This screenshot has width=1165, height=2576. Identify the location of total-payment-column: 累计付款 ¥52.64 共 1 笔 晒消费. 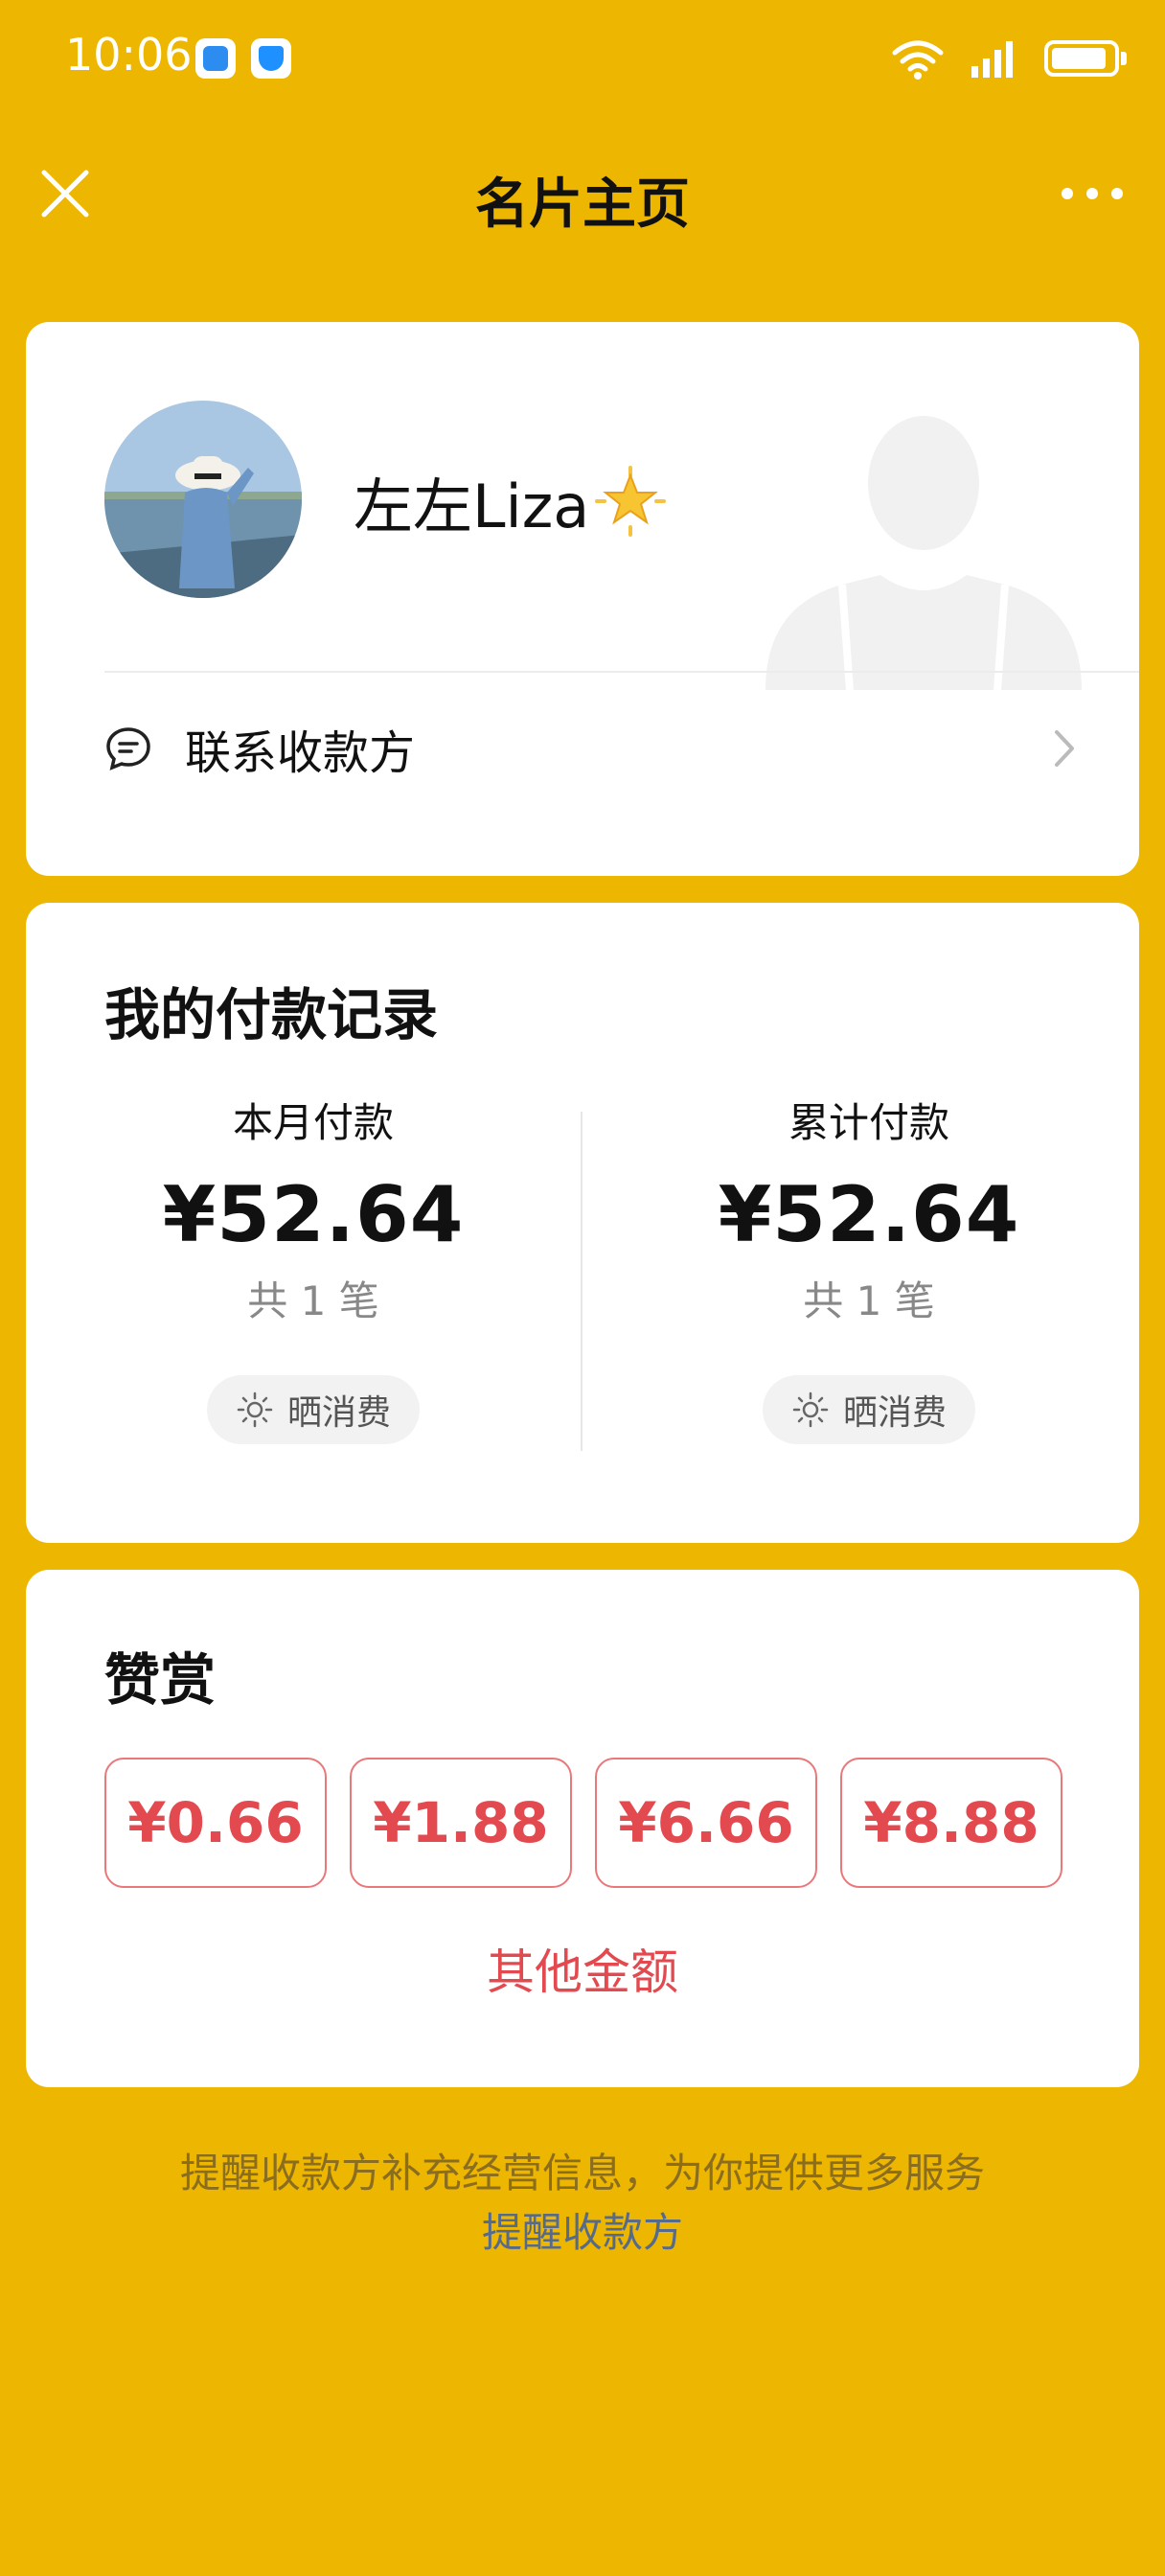
(869, 1267).